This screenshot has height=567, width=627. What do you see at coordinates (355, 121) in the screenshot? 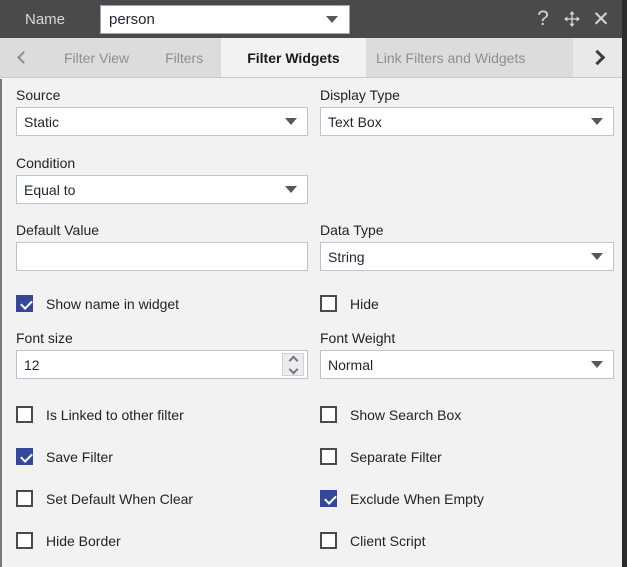
I see `display-type-value: Text Box` at bounding box center [355, 121].